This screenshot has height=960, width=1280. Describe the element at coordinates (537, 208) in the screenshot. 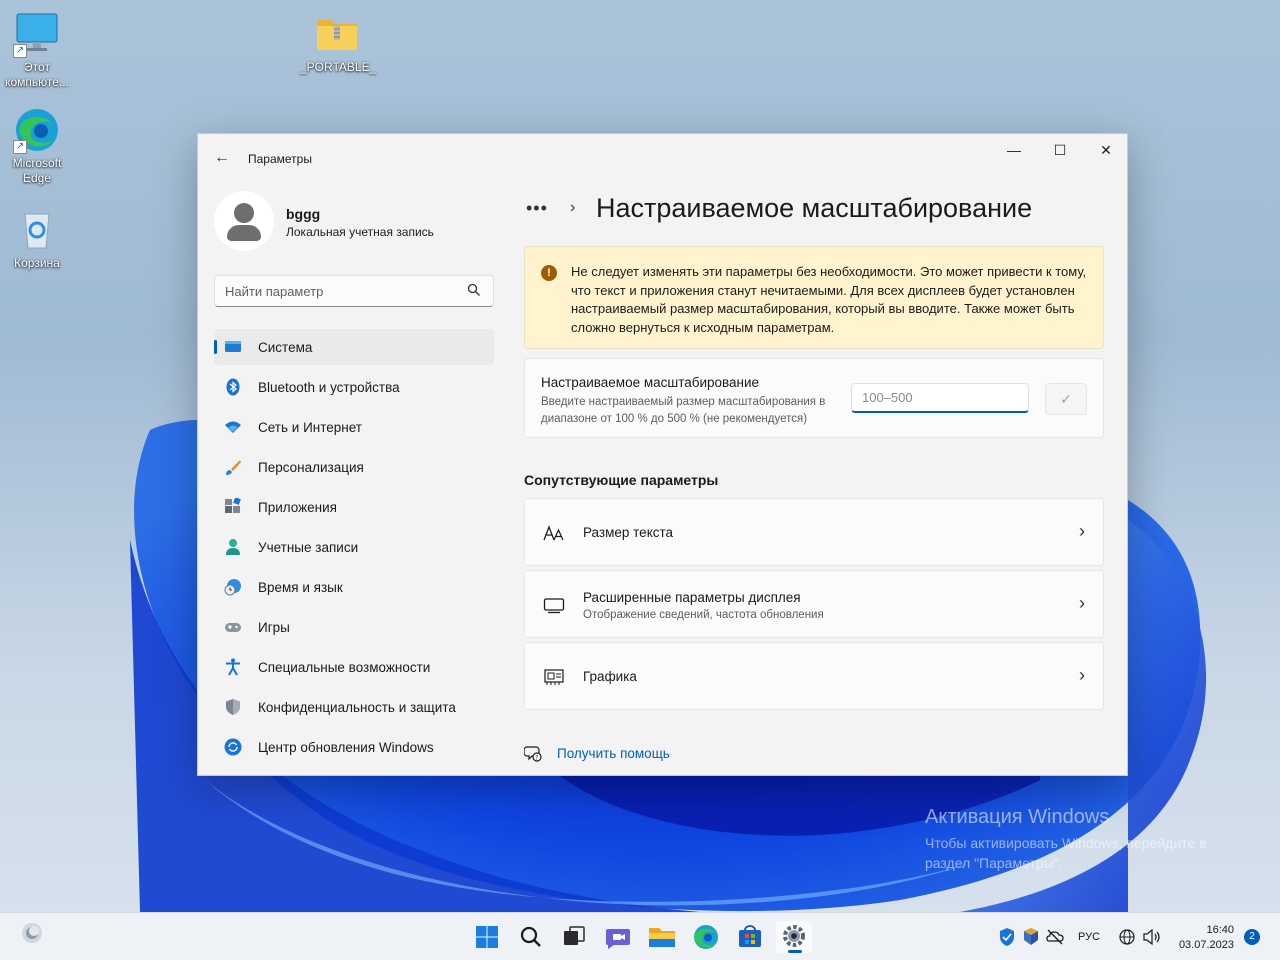

I see `breadcrumb-more-button: •••` at that location.